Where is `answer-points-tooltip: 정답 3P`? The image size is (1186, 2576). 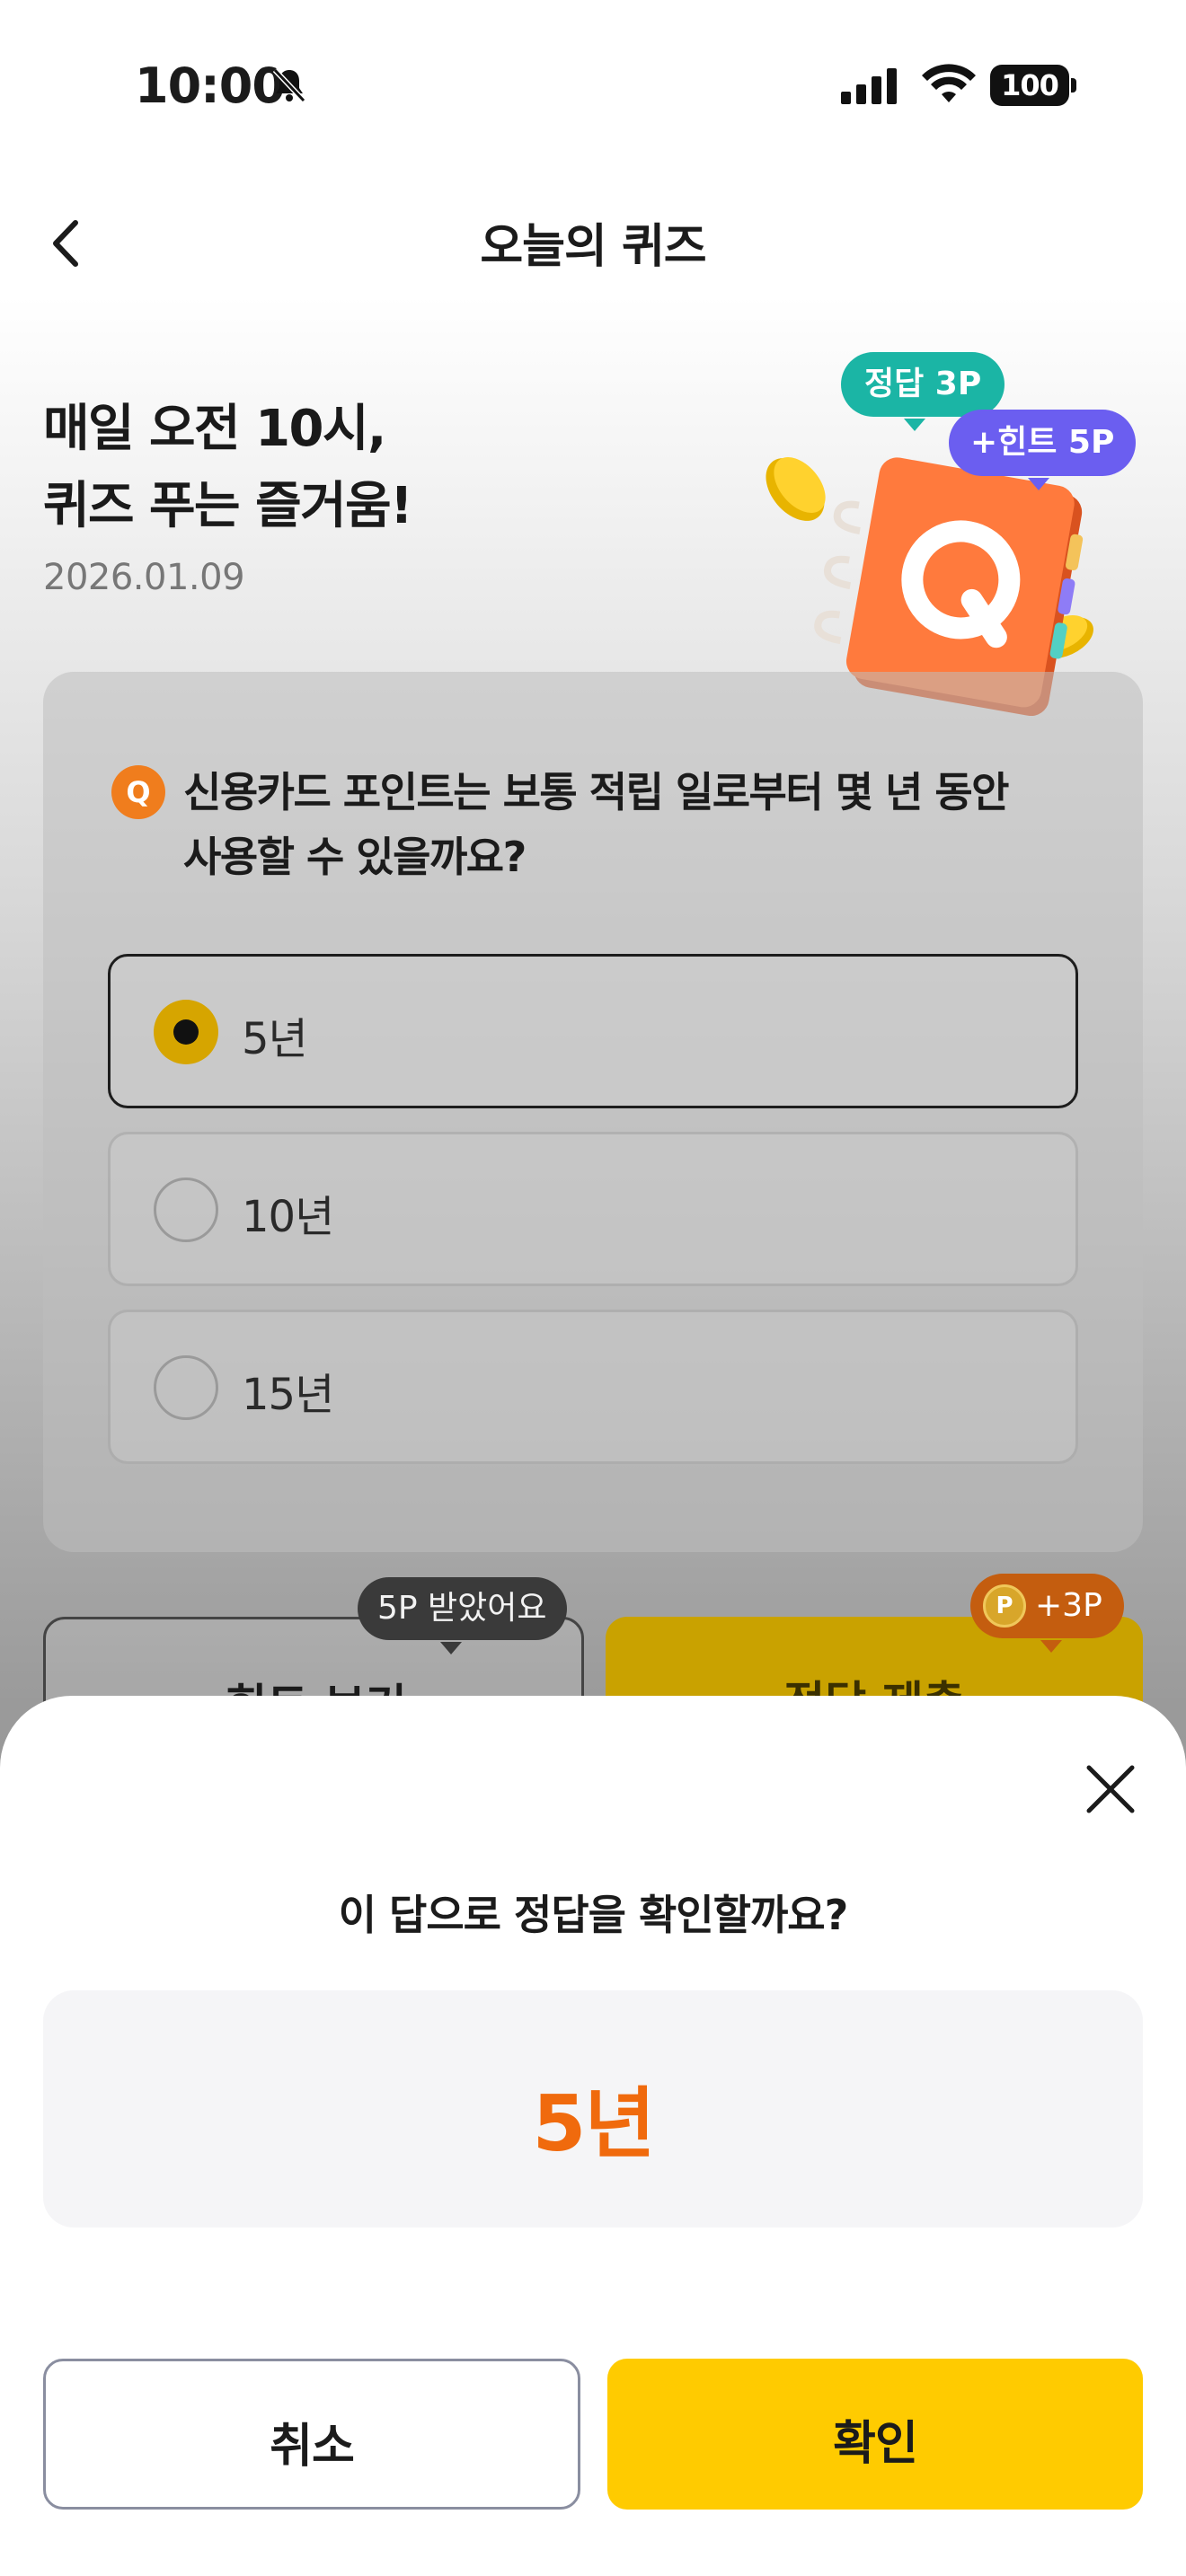 answer-points-tooltip: 정답 3P is located at coordinates (923, 391).